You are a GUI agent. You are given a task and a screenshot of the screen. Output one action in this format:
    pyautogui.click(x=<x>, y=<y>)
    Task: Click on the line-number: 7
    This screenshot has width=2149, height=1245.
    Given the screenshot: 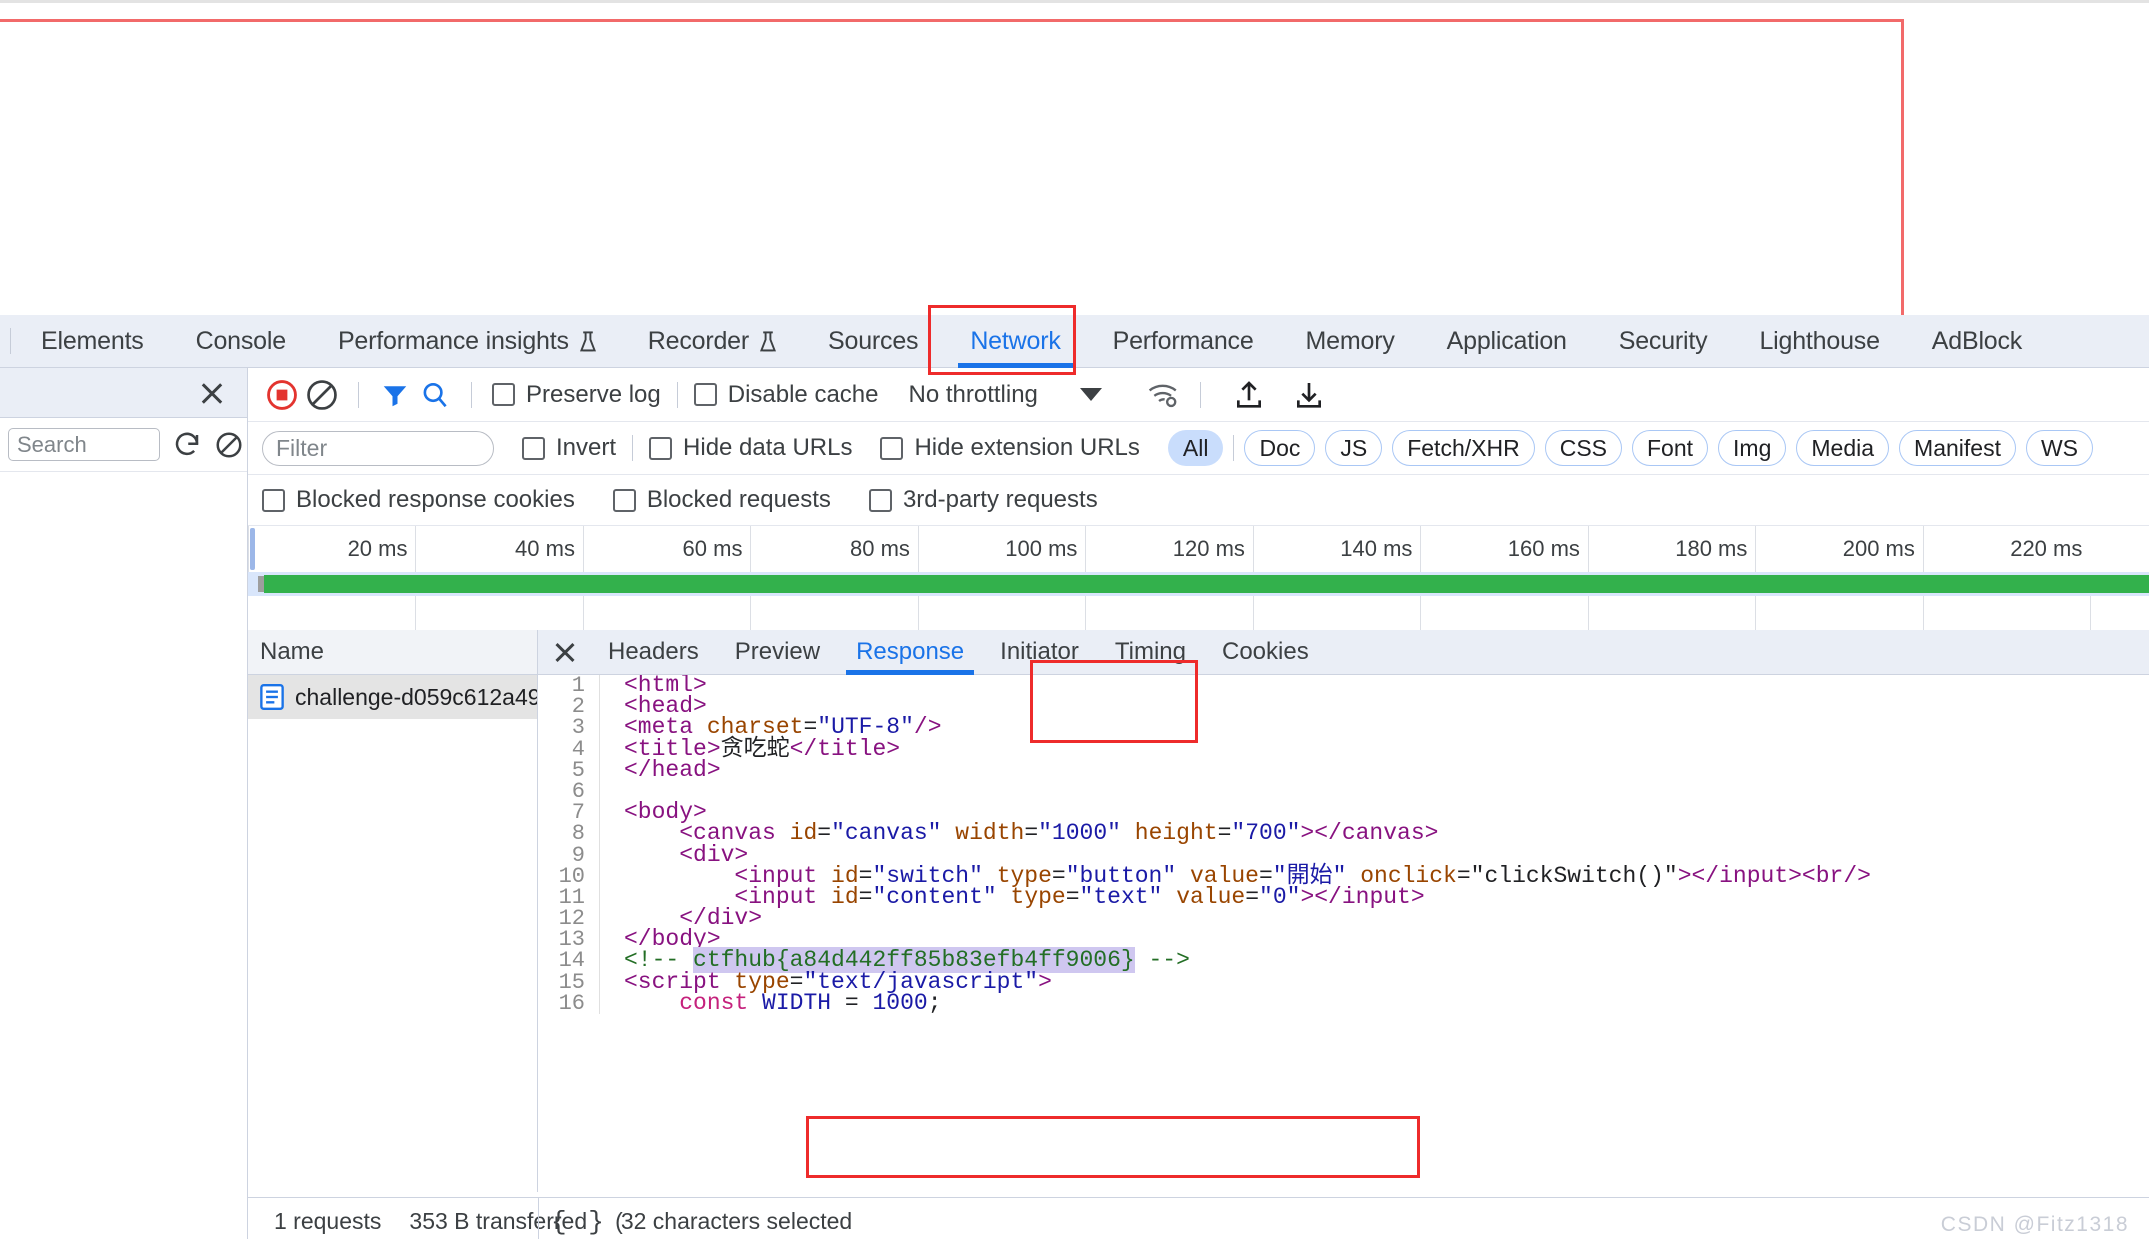 What is the action you would take?
    pyautogui.click(x=569, y=813)
    